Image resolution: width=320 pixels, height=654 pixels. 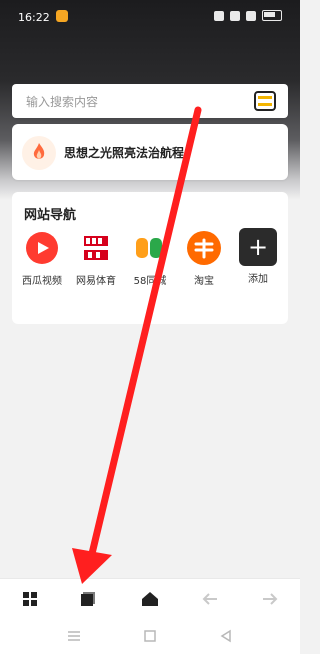 I want to click on wifi-icon, so click(x=235, y=15).